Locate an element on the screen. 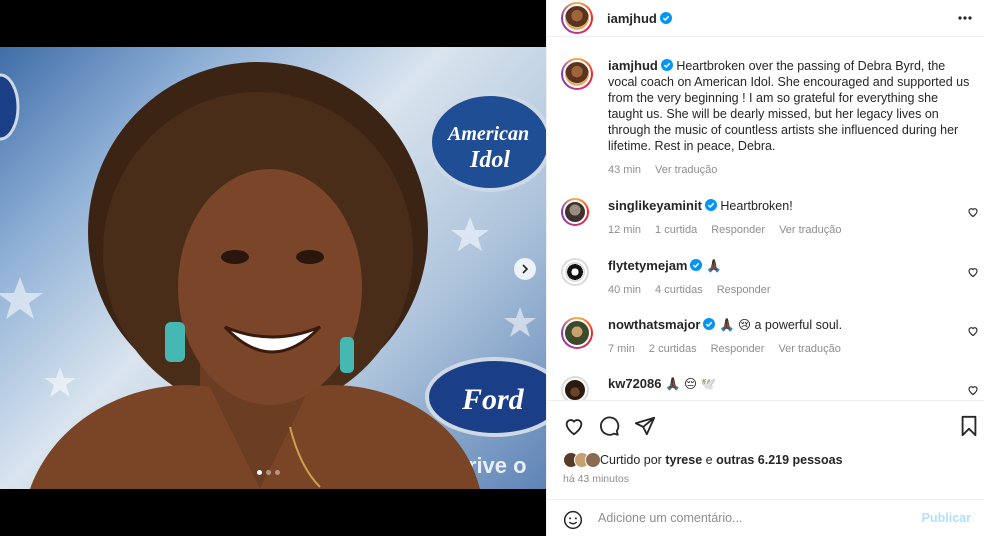 This screenshot has height=536, width=984. post-actions-bar is located at coordinates (765, 425).